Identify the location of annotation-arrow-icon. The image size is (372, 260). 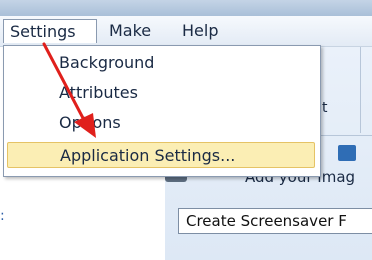
(69, 90).